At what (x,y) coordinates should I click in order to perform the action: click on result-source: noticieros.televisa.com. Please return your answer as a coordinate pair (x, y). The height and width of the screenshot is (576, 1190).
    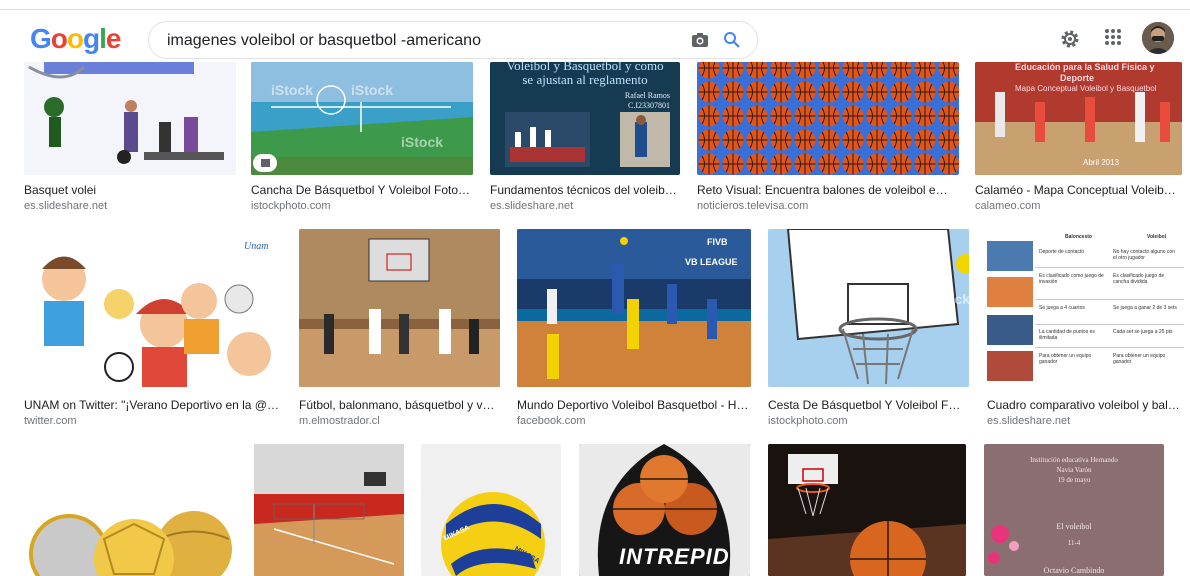
    Looking at the image, I should click on (825, 206).